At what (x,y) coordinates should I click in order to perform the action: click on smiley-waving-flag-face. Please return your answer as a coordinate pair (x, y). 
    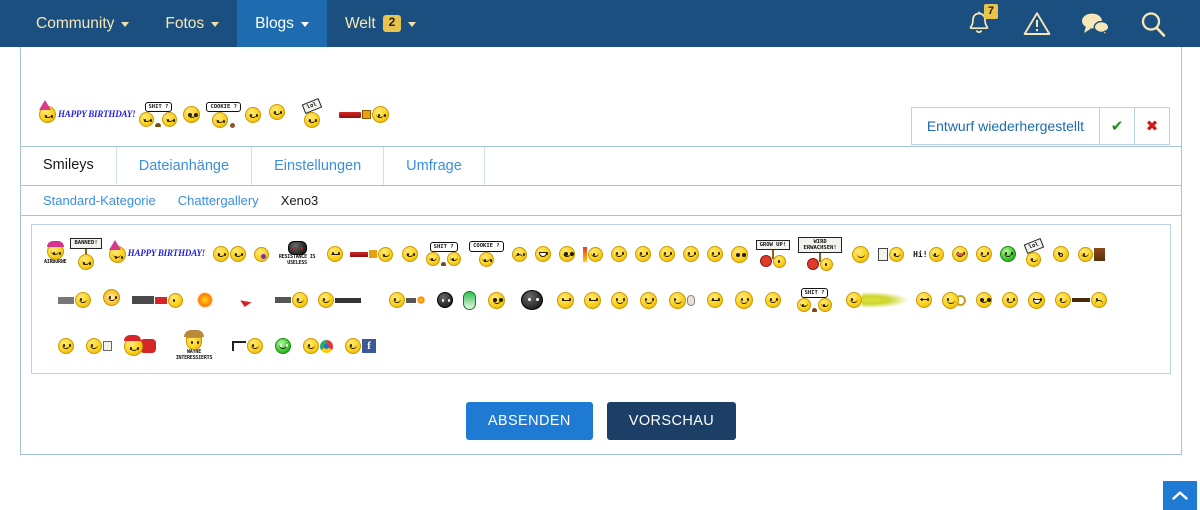
    Looking at the image, I should click on (99, 346).